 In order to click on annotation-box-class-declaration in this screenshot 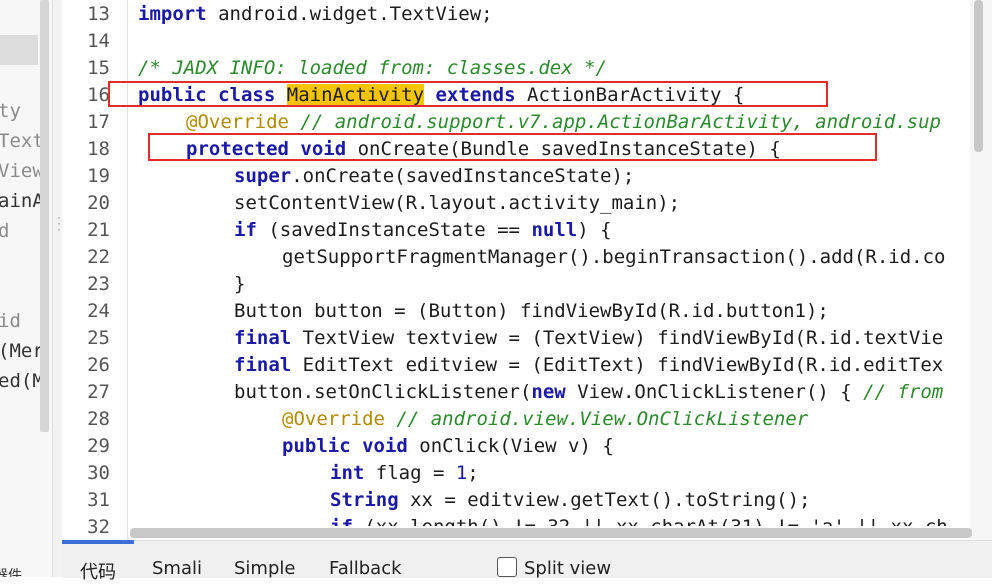, I will do `click(468, 94)`.